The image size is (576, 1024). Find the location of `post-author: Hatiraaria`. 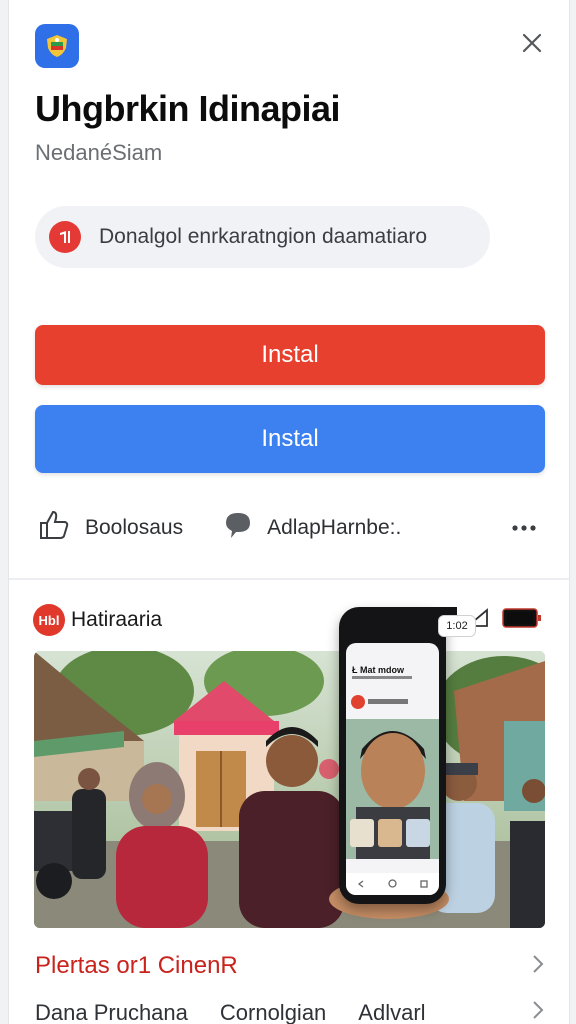

post-author: Hatiraaria is located at coordinates (117, 619).